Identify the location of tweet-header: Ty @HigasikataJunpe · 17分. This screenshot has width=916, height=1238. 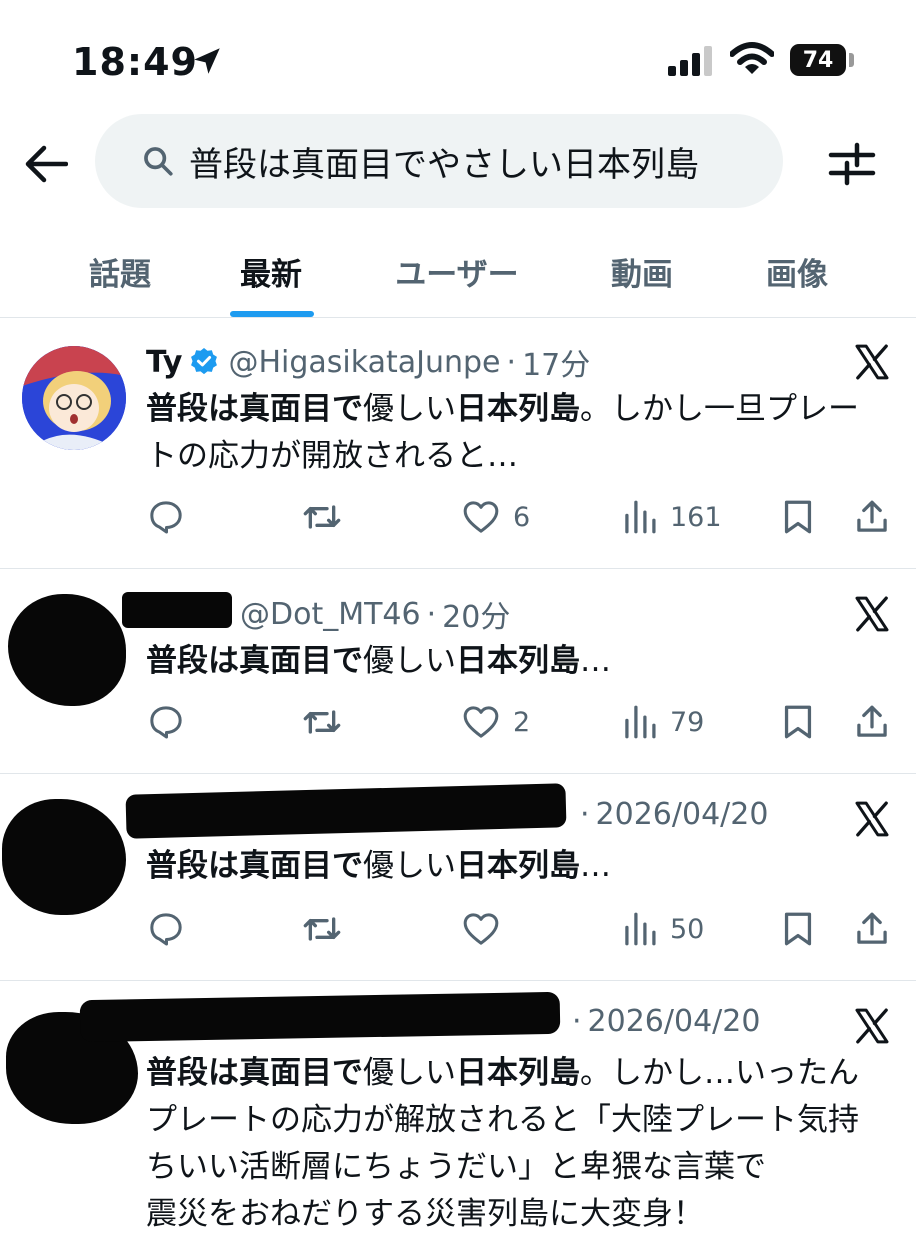
(368, 362).